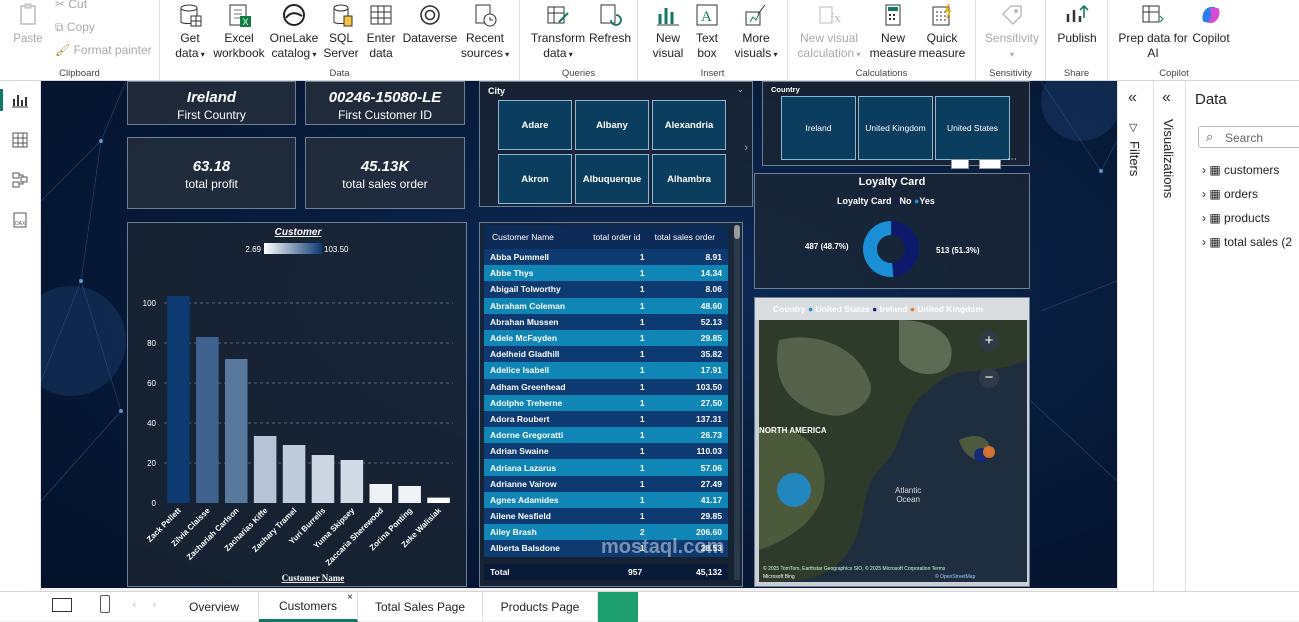  Describe the element at coordinates (105, 604) in the screenshot. I see `mobile-layout-icon` at that location.